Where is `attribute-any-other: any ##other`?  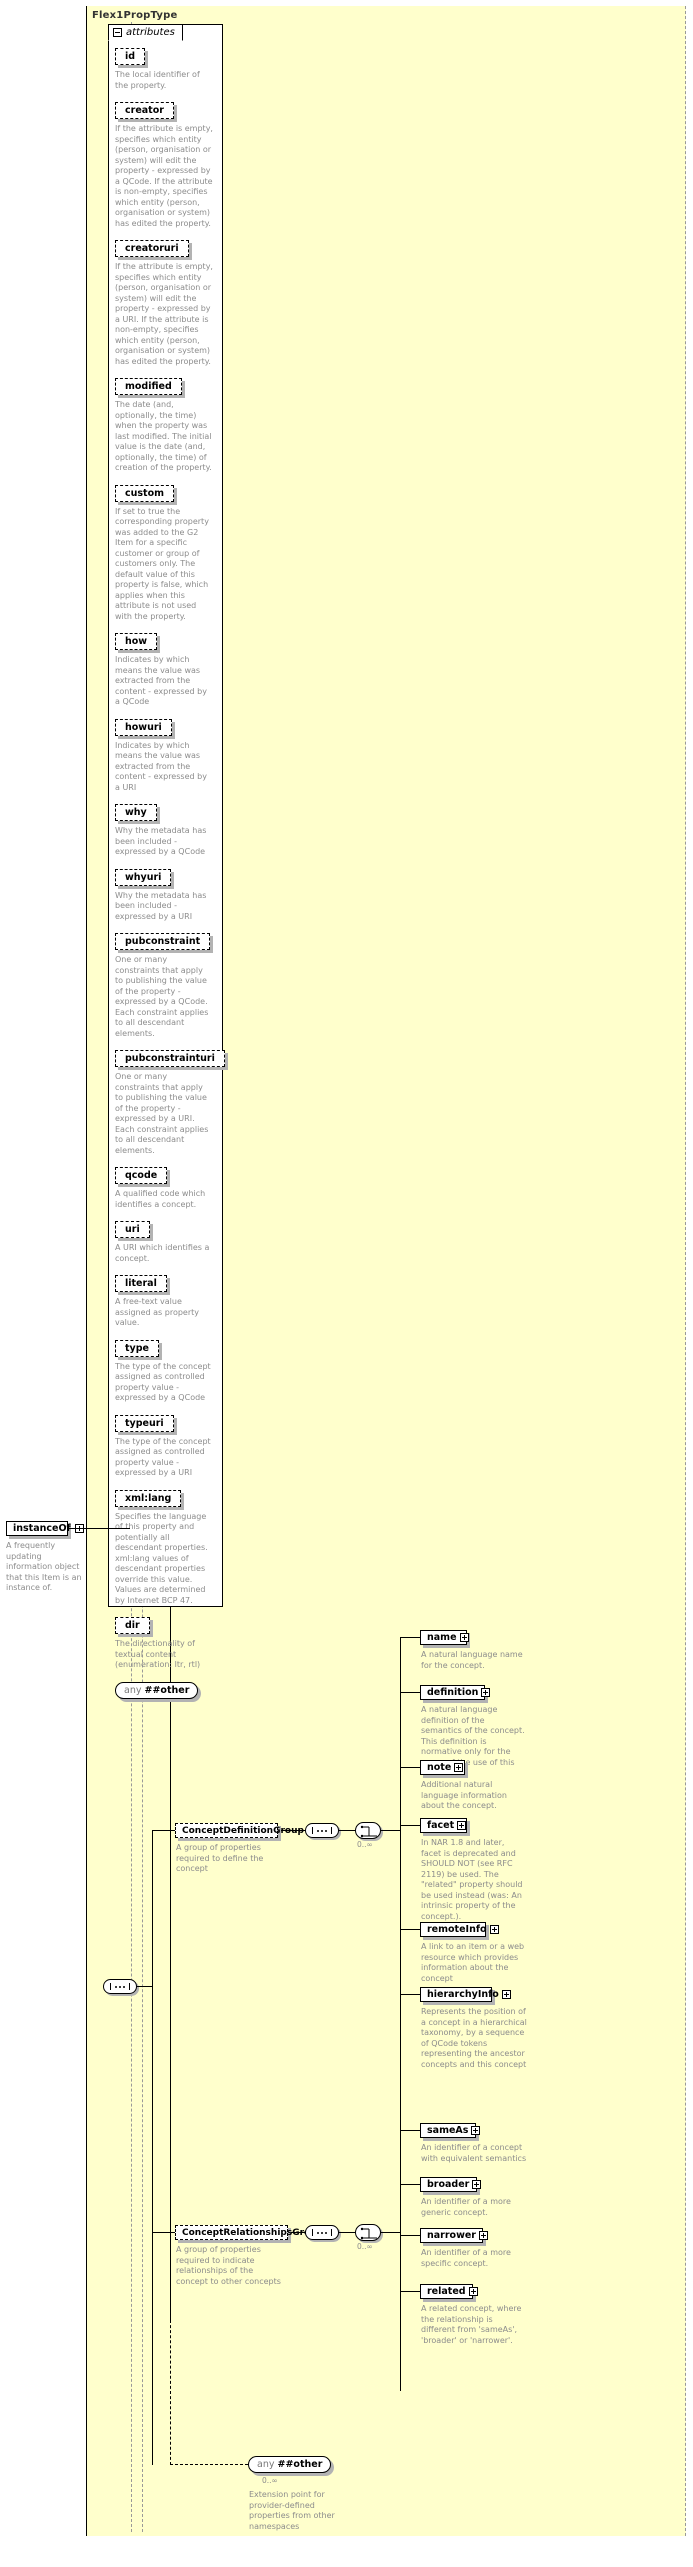 attribute-any-other: any ##other is located at coordinates (167, 1688).